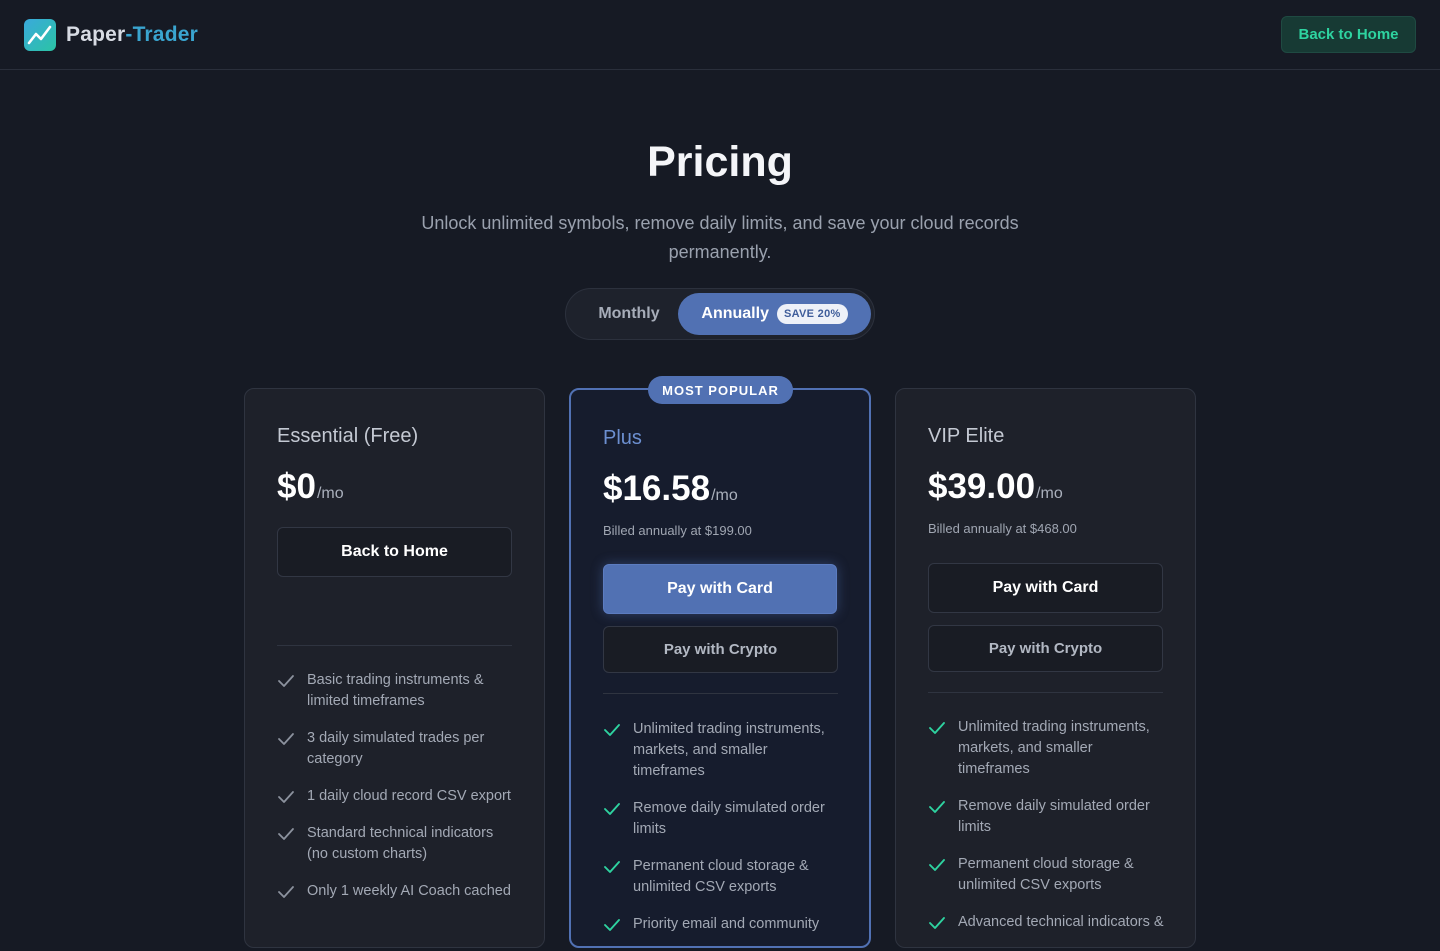 The image size is (1440, 951). What do you see at coordinates (348, 436) in the screenshot?
I see `plan-name: Essential (Free)` at bounding box center [348, 436].